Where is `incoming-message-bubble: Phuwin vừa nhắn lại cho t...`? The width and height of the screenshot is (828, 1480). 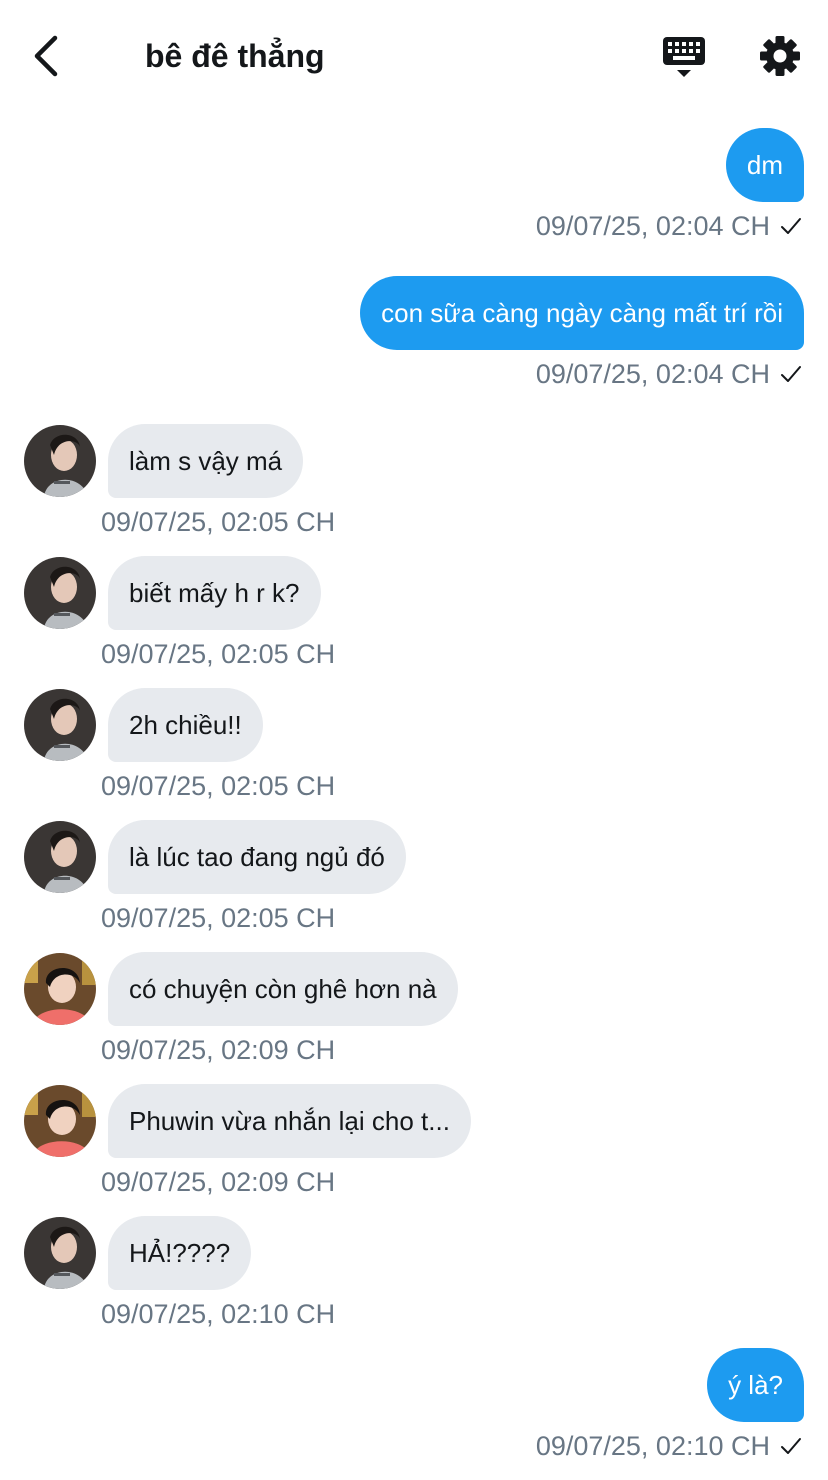
incoming-message-bubble: Phuwin vừa nhắn lại cho t... is located at coordinates (289, 1121).